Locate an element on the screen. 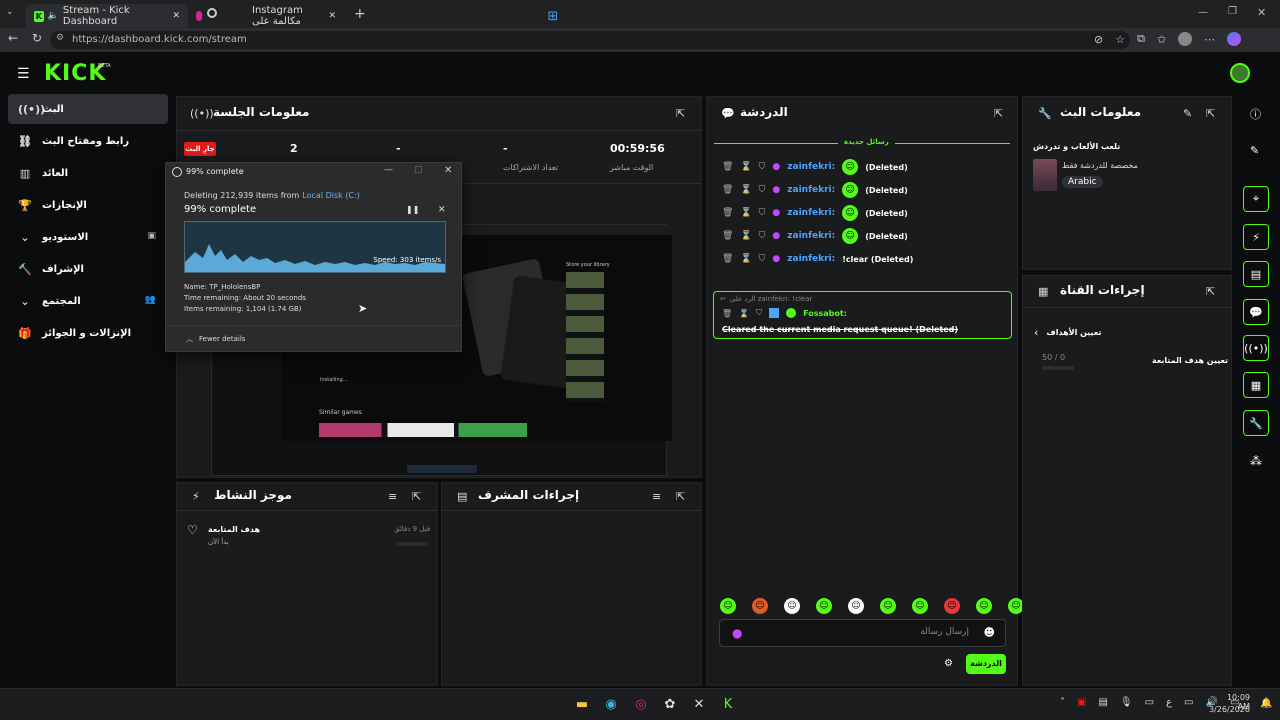  location-link: Local Disk (C:) is located at coordinates (331, 195).